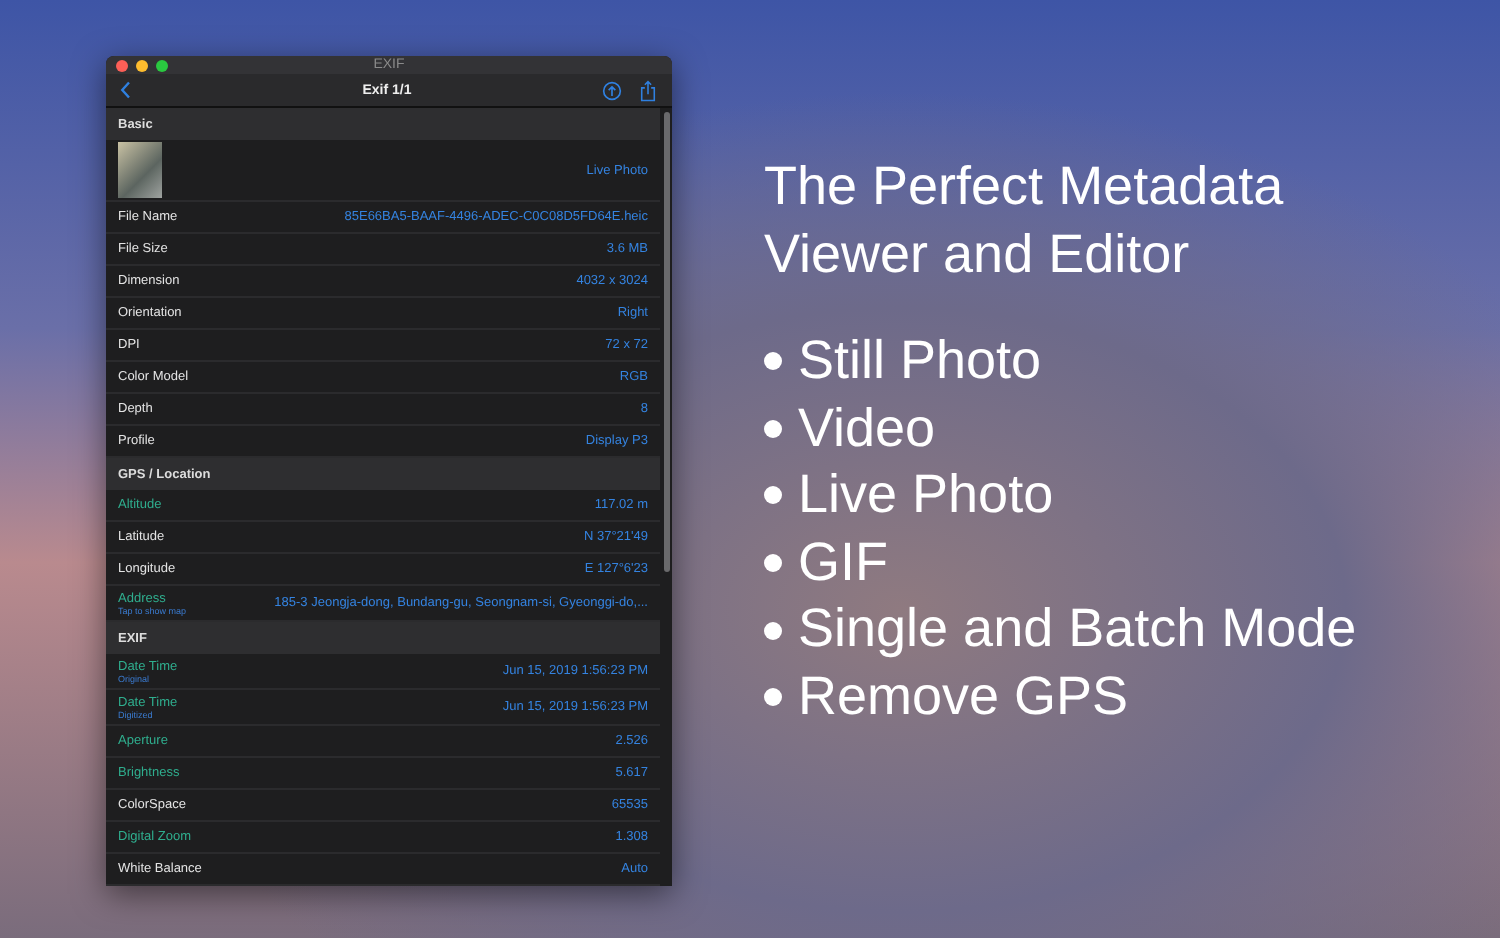 The width and height of the screenshot is (1500, 938). What do you see at coordinates (126, 90) in the screenshot?
I see `back-icon` at bounding box center [126, 90].